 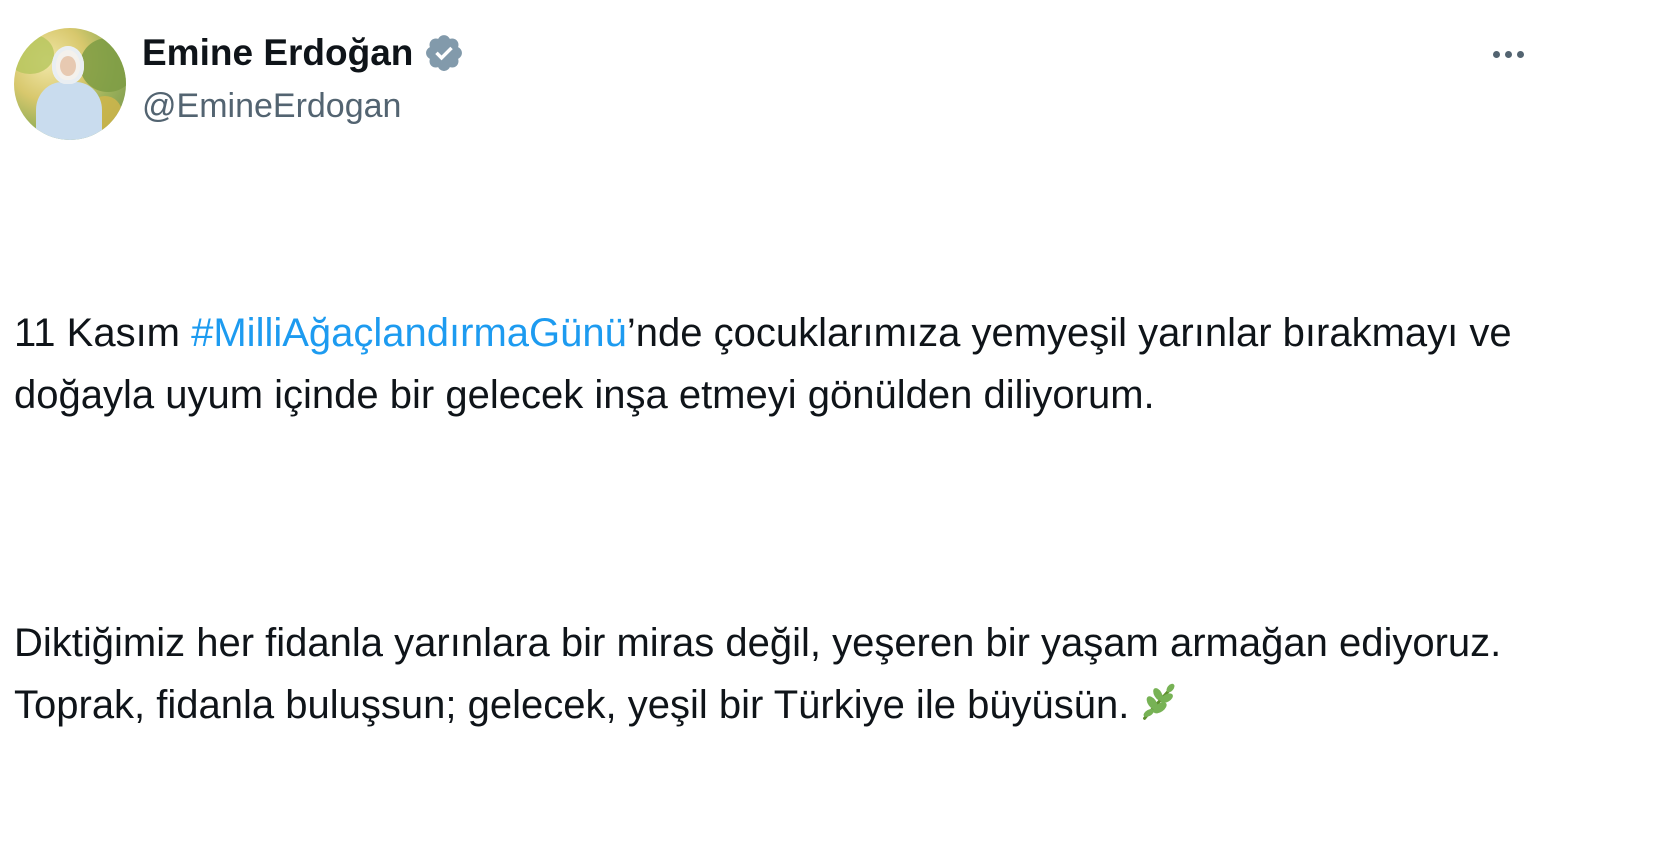 I want to click on hashtag-link: #MilliAğaçlandırmaGünü, so click(x=409, y=333).